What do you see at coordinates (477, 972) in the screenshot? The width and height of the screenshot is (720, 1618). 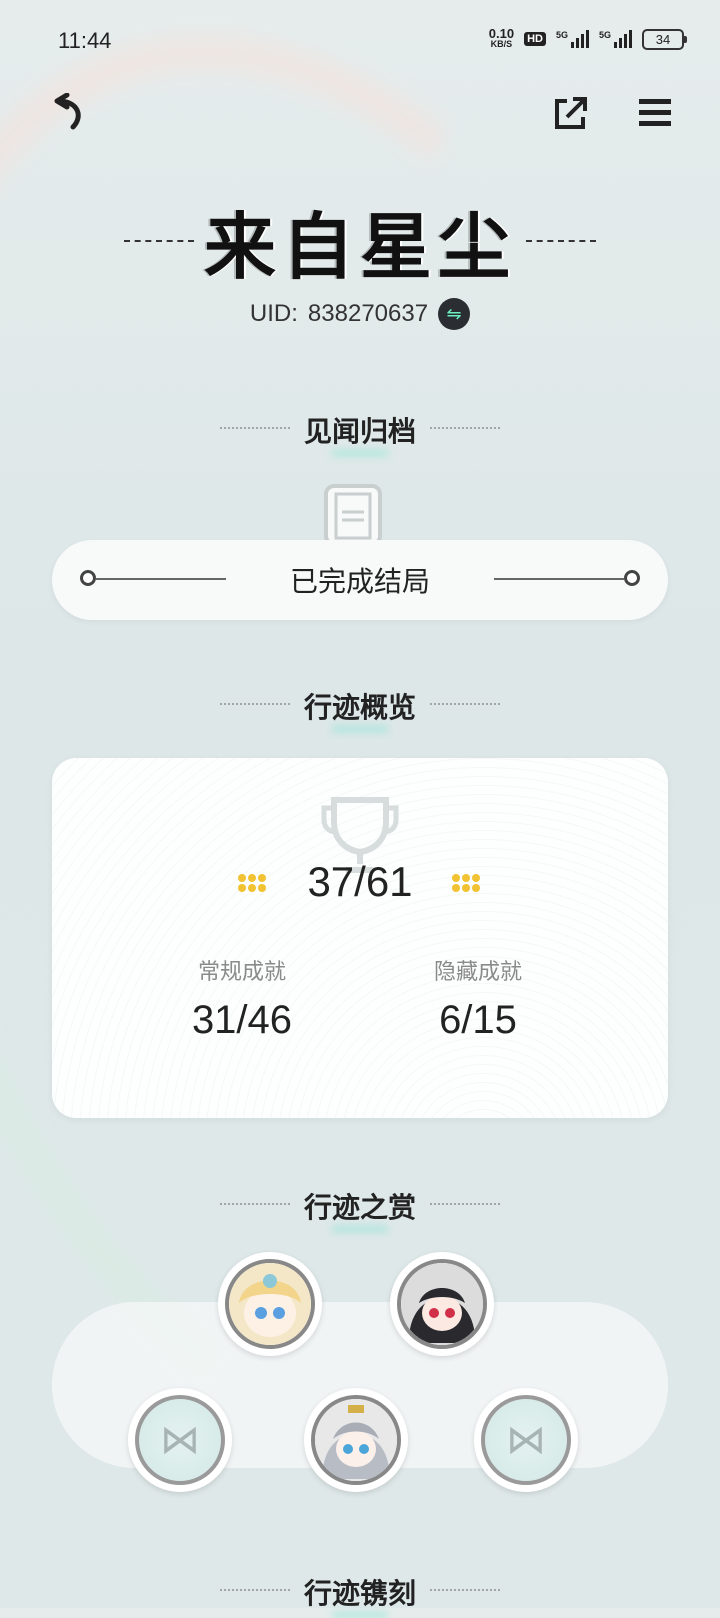 I see `hidden-achievements-label: 隐藏成就` at bounding box center [477, 972].